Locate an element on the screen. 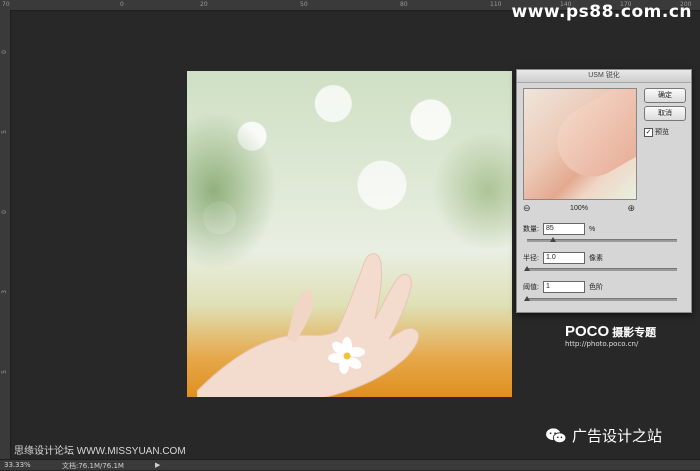  radius-input: 1.0 is located at coordinates (564, 258).